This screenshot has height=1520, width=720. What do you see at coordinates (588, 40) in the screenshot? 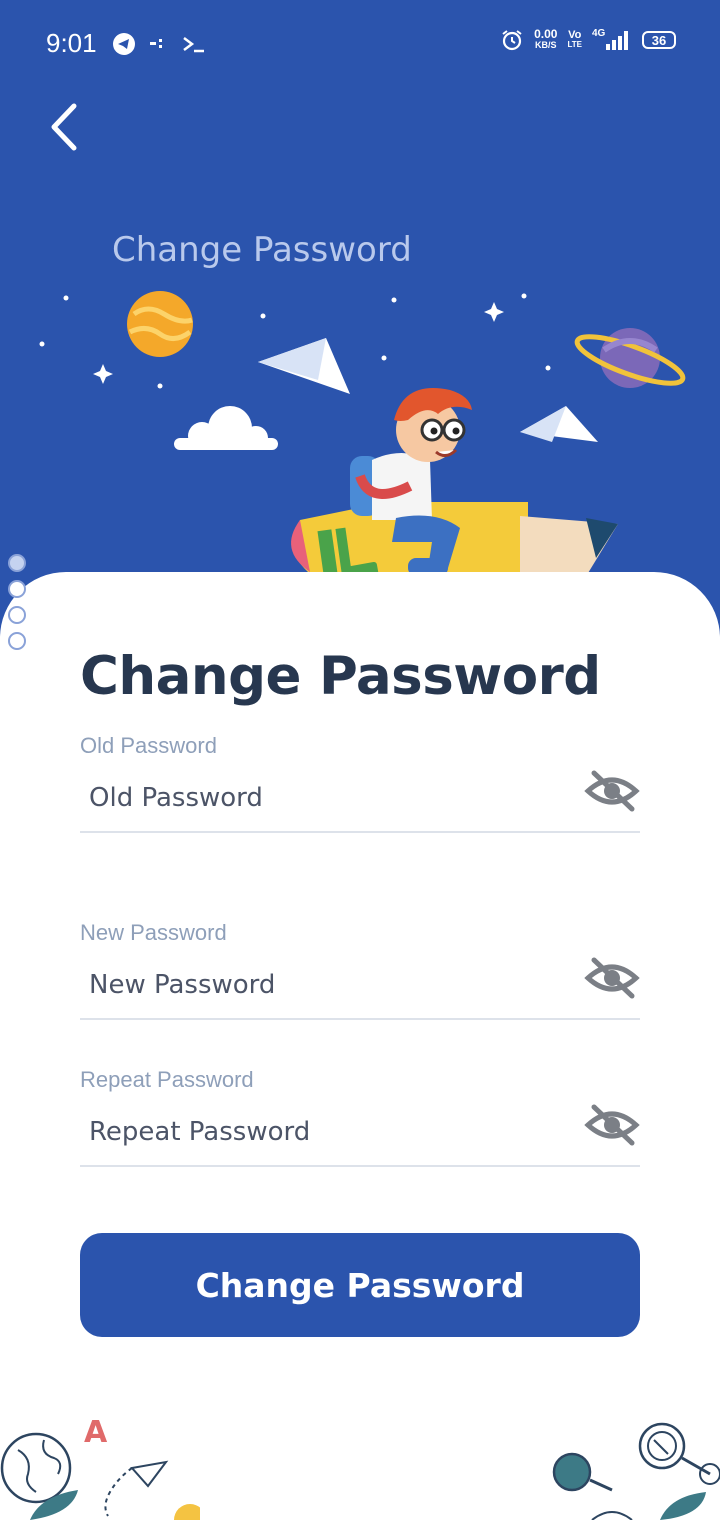
I see `status-right-icons: 0.00 KB/S Vo LTE 4G 36` at bounding box center [588, 40].